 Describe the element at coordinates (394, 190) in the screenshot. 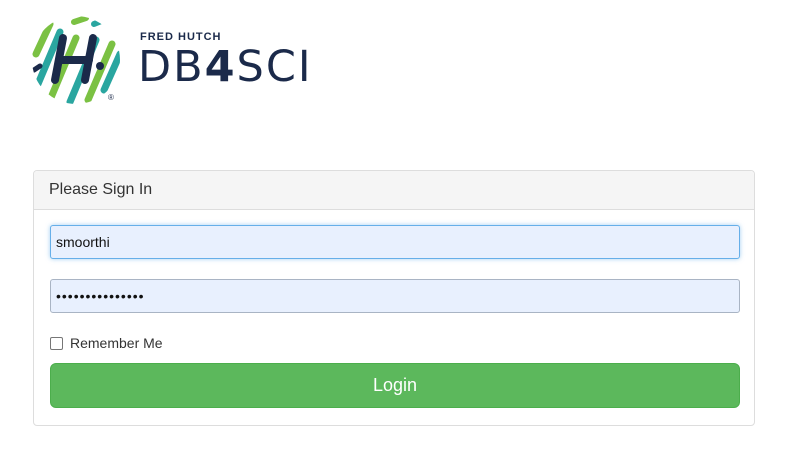

I see `panel-title: Please Sign In` at that location.